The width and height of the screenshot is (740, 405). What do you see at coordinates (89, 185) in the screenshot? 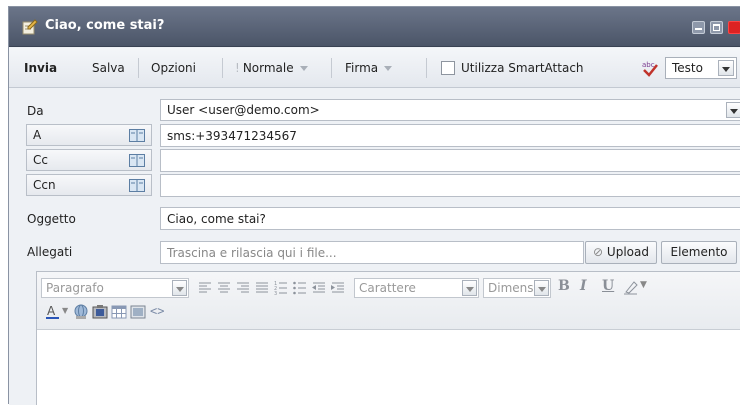
I see `bcc-address-button: Ccn` at bounding box center [89, 185].